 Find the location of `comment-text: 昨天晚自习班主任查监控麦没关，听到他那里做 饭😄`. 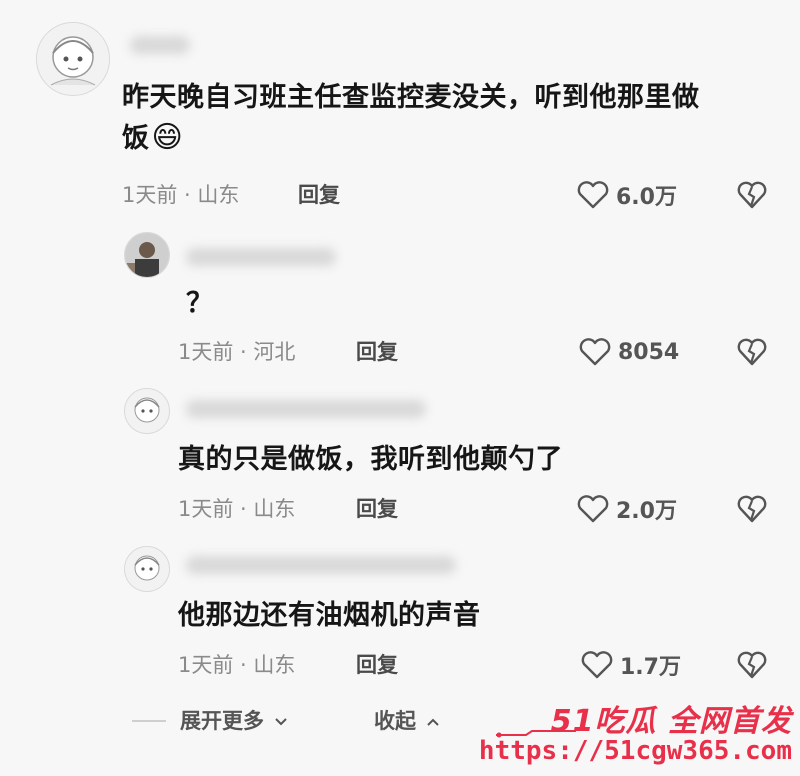

comment-text: 昨天晚自习班主任查监控麦没关，听到他那里做 饭😄 is located at coordinates (411, 118).